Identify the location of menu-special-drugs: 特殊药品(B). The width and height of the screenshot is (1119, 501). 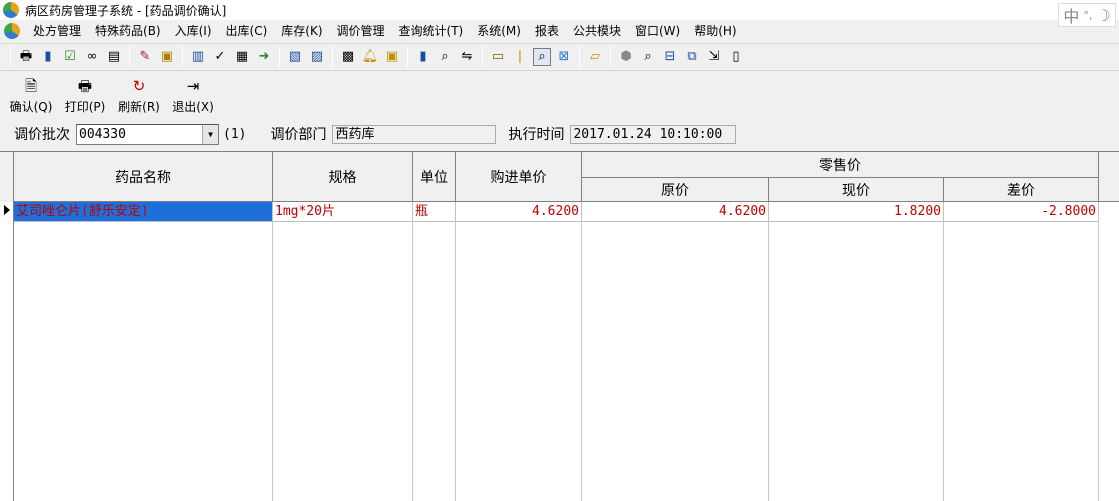
(128, 31).